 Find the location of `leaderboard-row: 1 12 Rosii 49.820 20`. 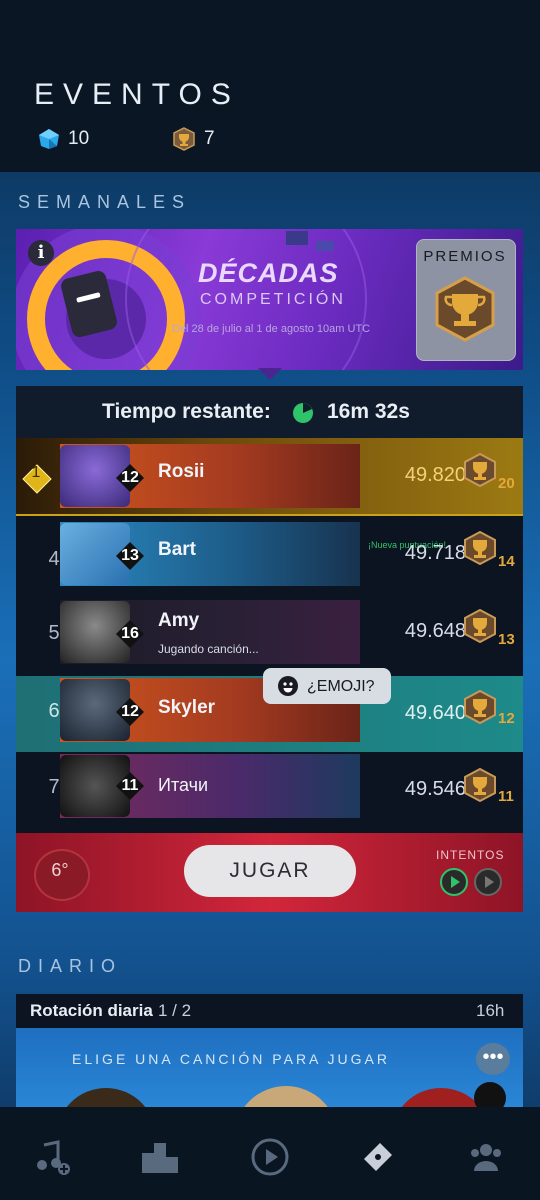

leaderboard-row: 1 12 Rosii 49.820 20 is located at coordinates (269, 477).